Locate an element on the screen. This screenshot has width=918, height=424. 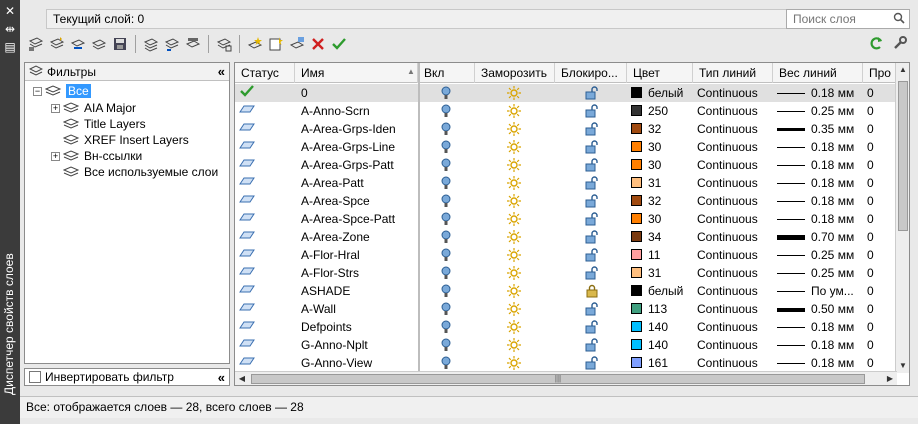
column-header: Статус is located at coordinates (265, 73).